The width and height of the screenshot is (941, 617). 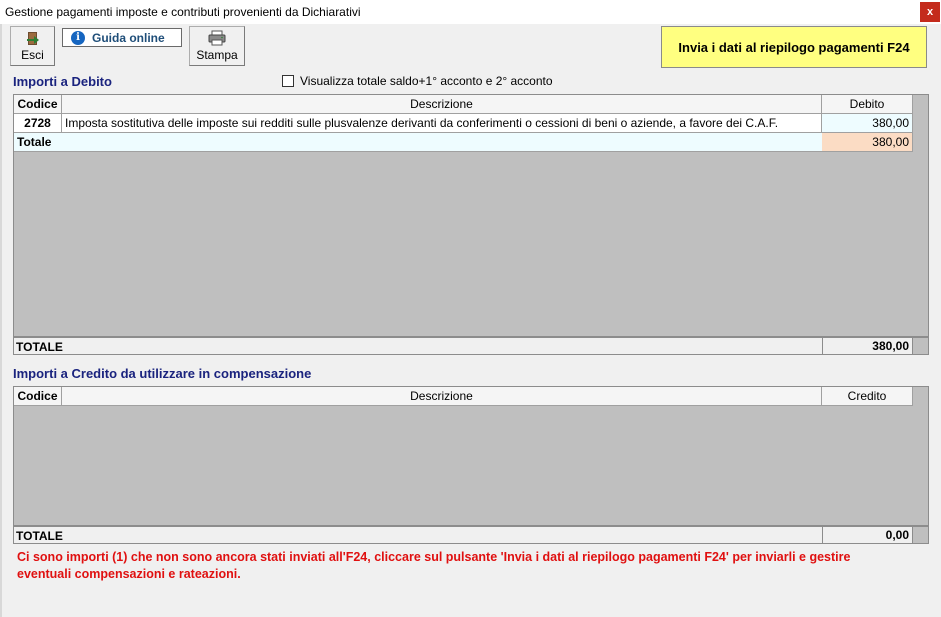 What do you see at coordinates (867, 396) in the screenshot?
I see `credito-col-credito: Credito` at bounding box center [867, 396].